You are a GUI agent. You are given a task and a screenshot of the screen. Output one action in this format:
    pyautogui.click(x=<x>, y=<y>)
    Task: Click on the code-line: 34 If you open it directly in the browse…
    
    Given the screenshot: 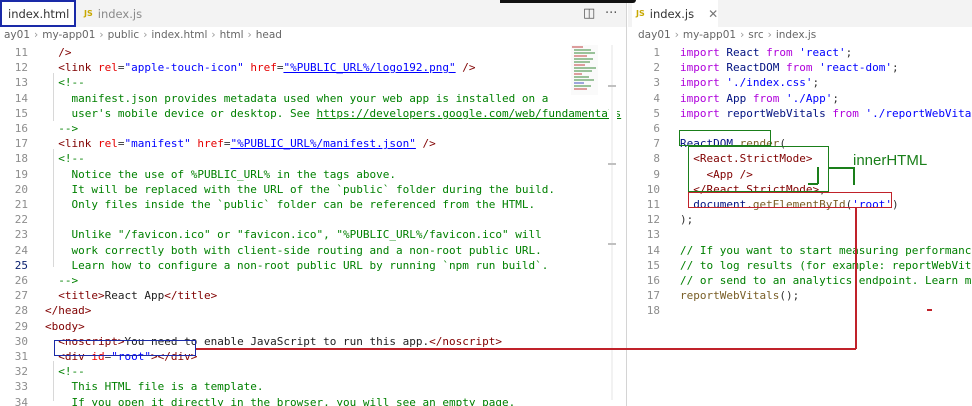 What is the action you would take?
    pyautogui.click(x=313, y=400)
    